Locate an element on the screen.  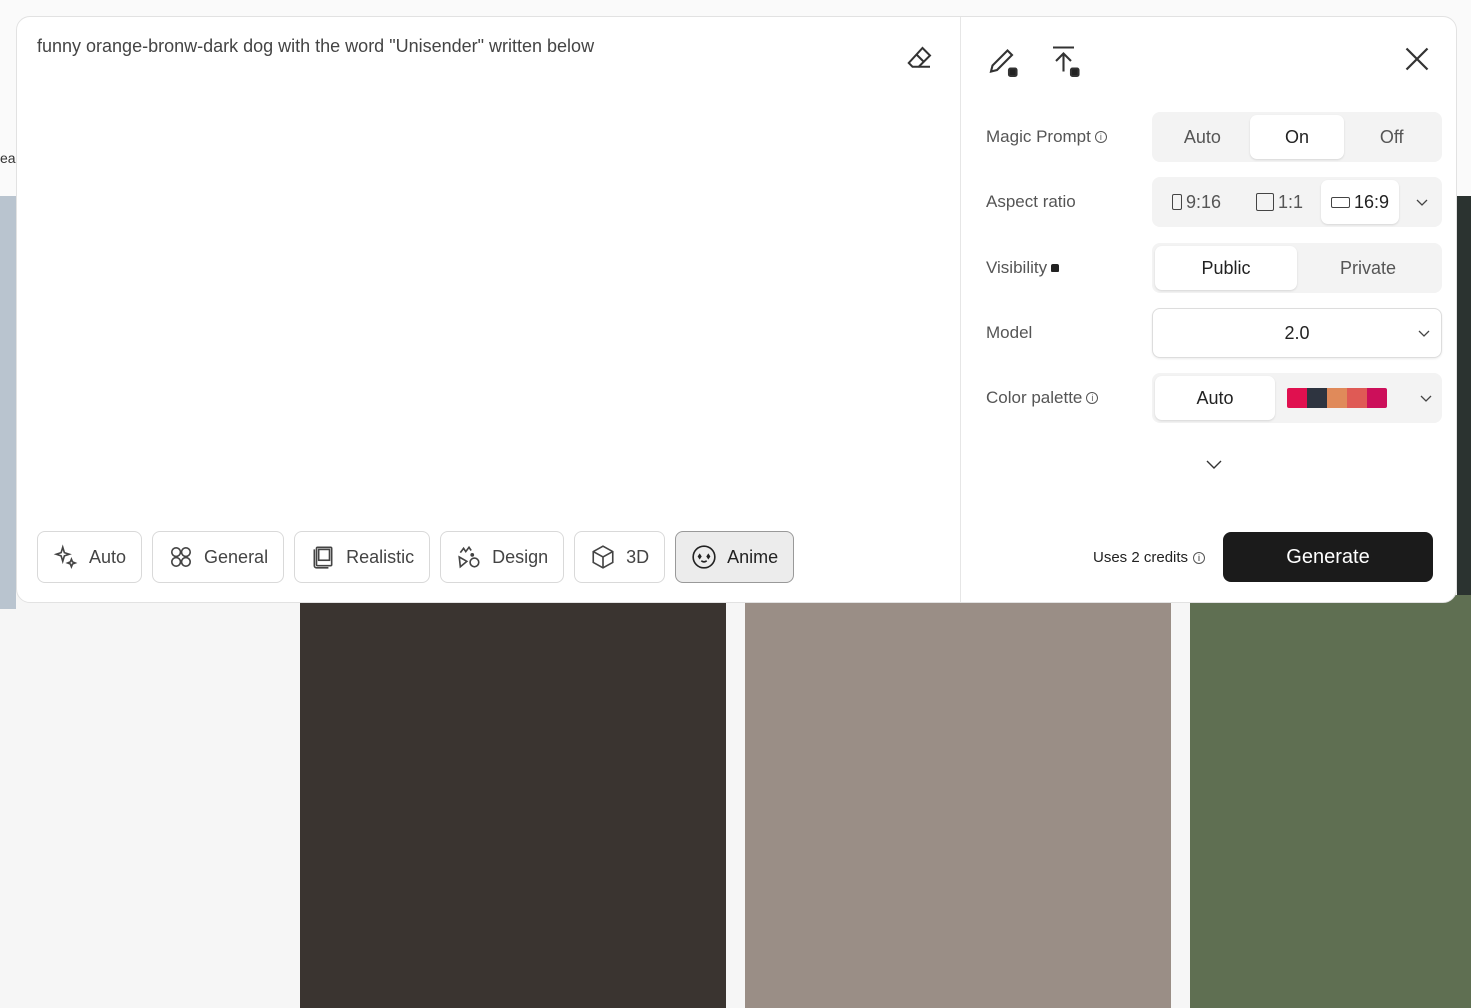
style-label: Design is located at coordinates (520, 556).